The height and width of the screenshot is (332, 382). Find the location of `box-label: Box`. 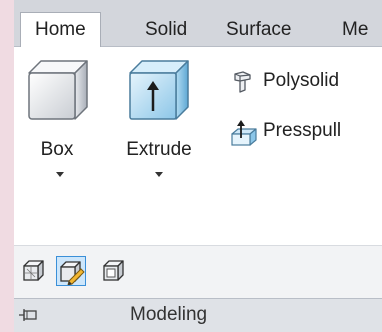

box-label: Box is located at coordinates (57, 149).